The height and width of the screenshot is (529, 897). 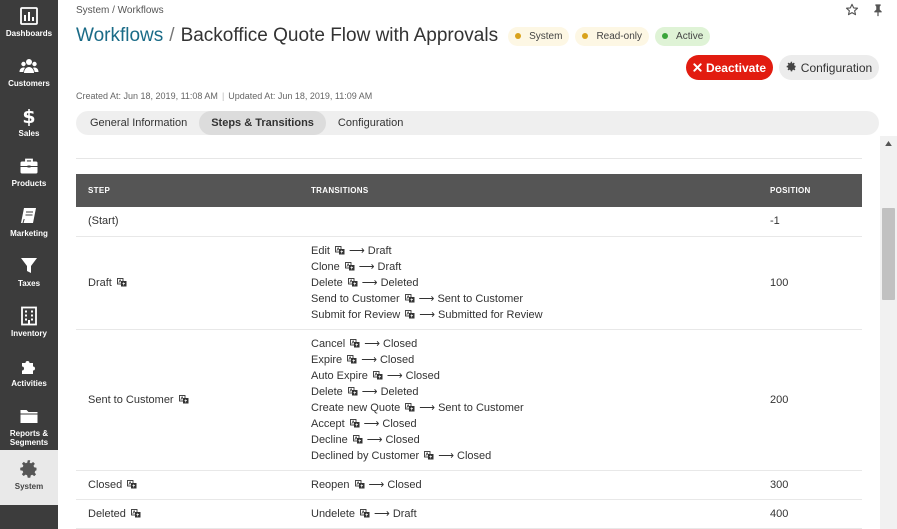 I want to click on step-name: Sent to Customer, so click(x=131, y=399).